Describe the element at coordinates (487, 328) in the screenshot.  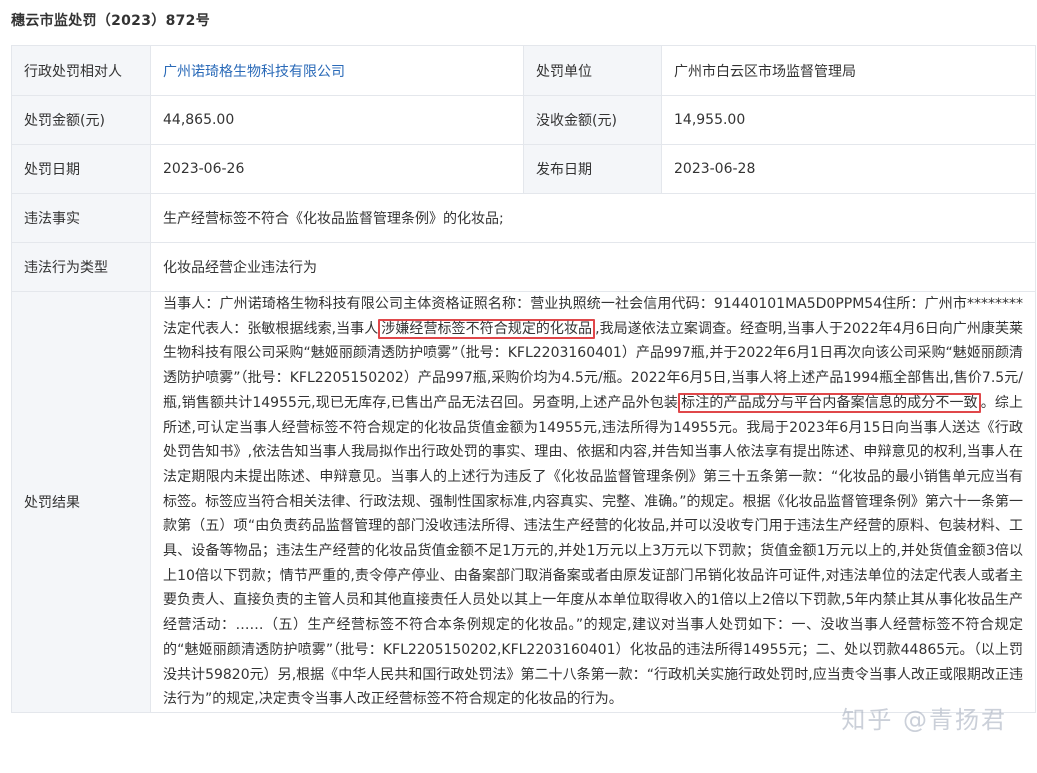
I see `highlight-box-1: 涉嫌经营标签不符合规定的化妆品` at that location.